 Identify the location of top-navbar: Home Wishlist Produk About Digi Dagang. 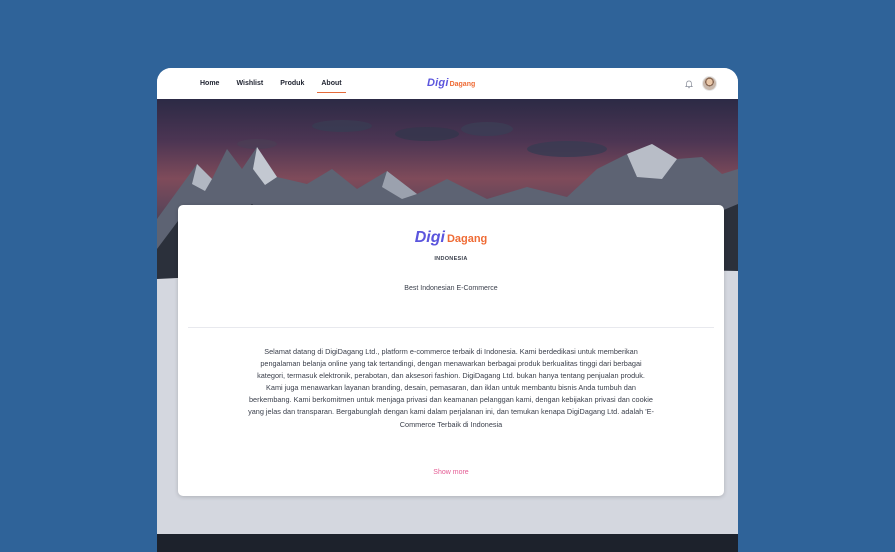
(447, 83).